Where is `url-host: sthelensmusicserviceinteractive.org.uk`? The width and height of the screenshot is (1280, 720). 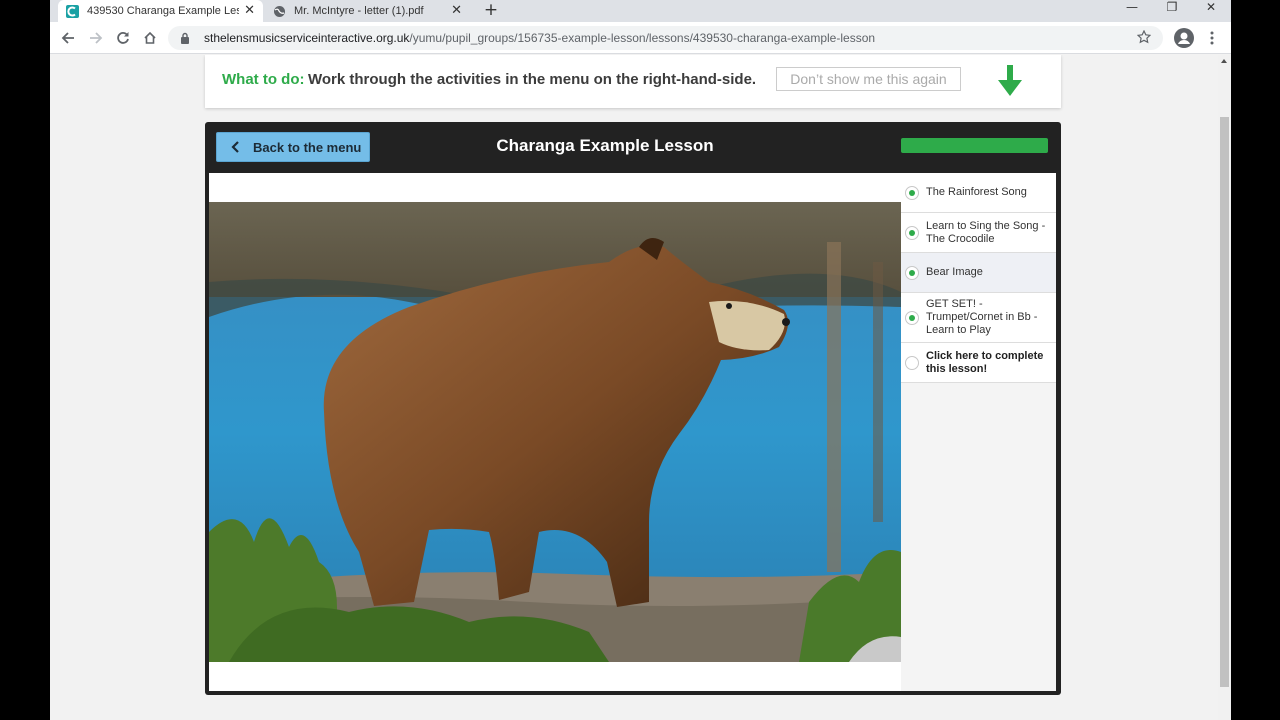
url-host: sthelensmusicserviceinteractive.org.uk is located at coordinates (307, 38).